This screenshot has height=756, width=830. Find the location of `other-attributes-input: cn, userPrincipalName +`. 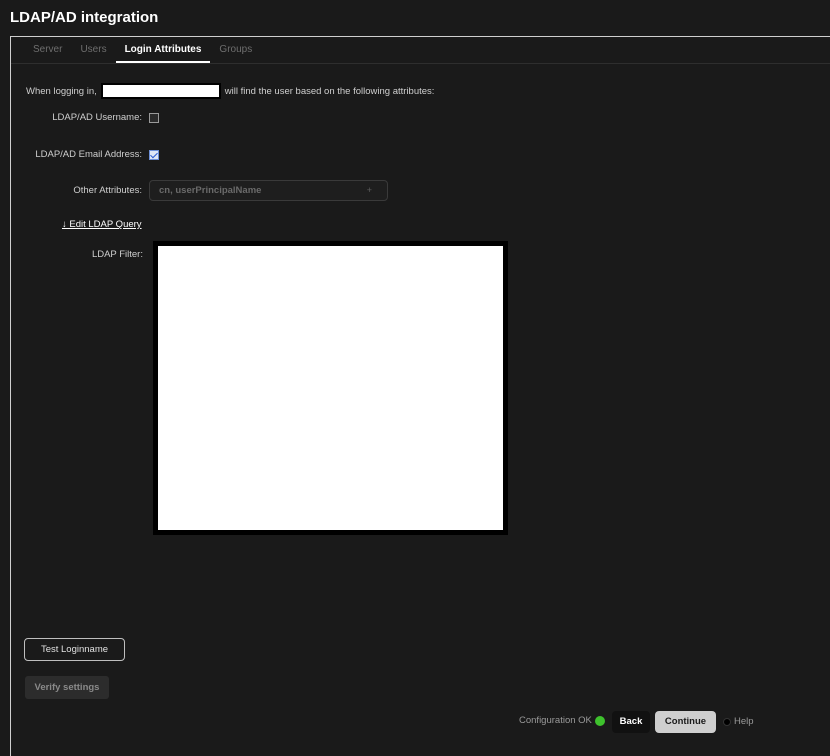

other-attributes-input: cn, userPrincipalName + is located at coordinates (268, 190).